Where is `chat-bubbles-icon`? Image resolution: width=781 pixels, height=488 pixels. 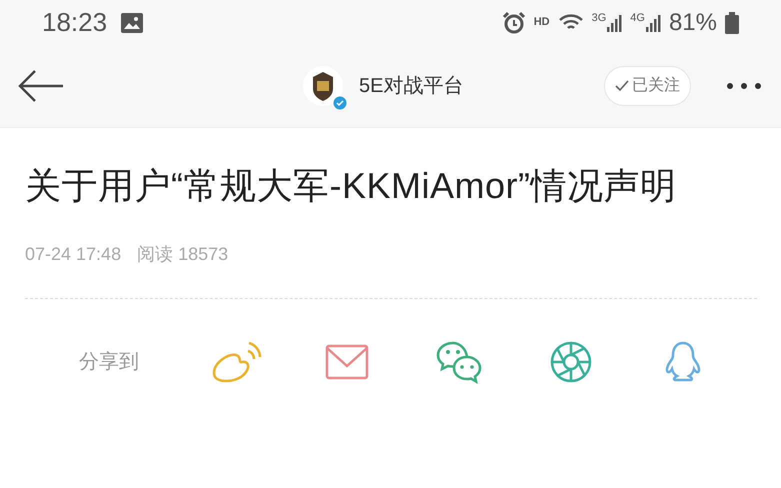
chat-bubbles-icon is located at coordinates (459, 362).